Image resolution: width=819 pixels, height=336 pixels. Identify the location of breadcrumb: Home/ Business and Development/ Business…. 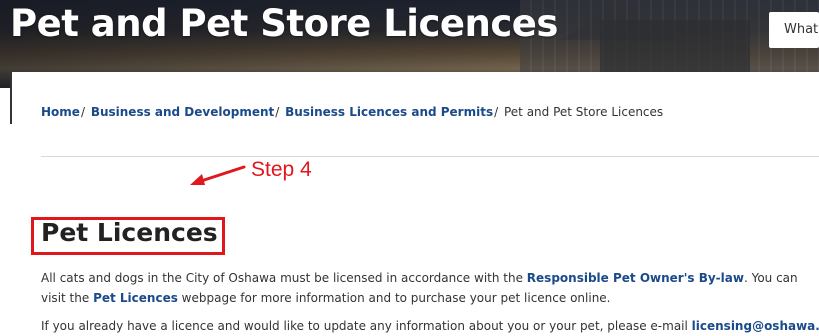
(352, 112).